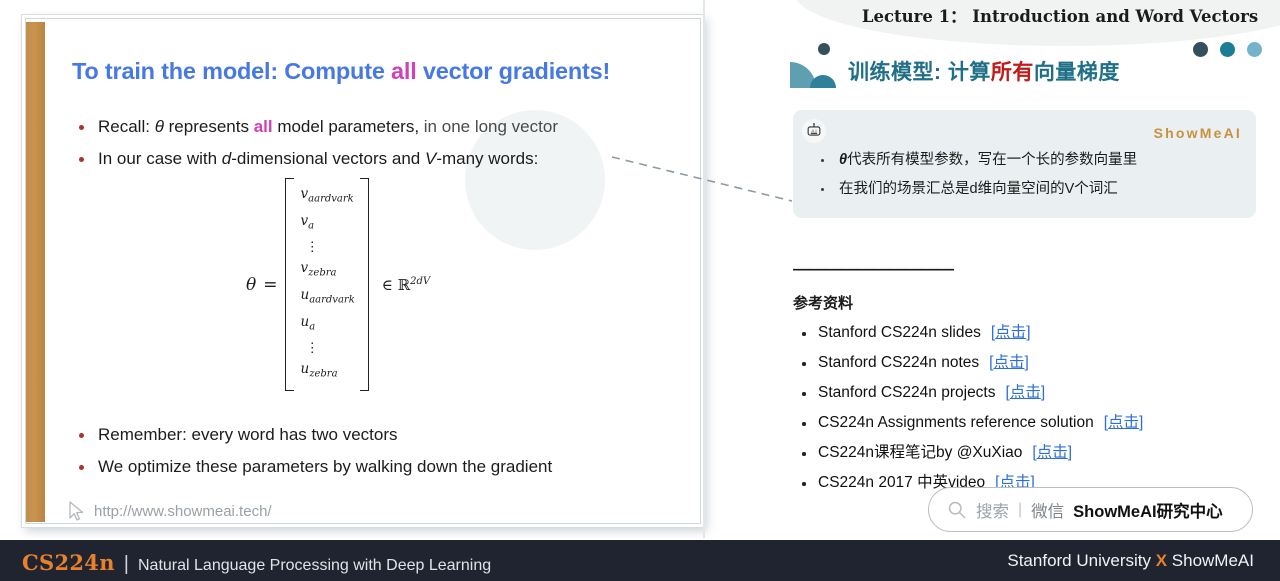  I want to click on svg-text: A I, so click(813, 130).